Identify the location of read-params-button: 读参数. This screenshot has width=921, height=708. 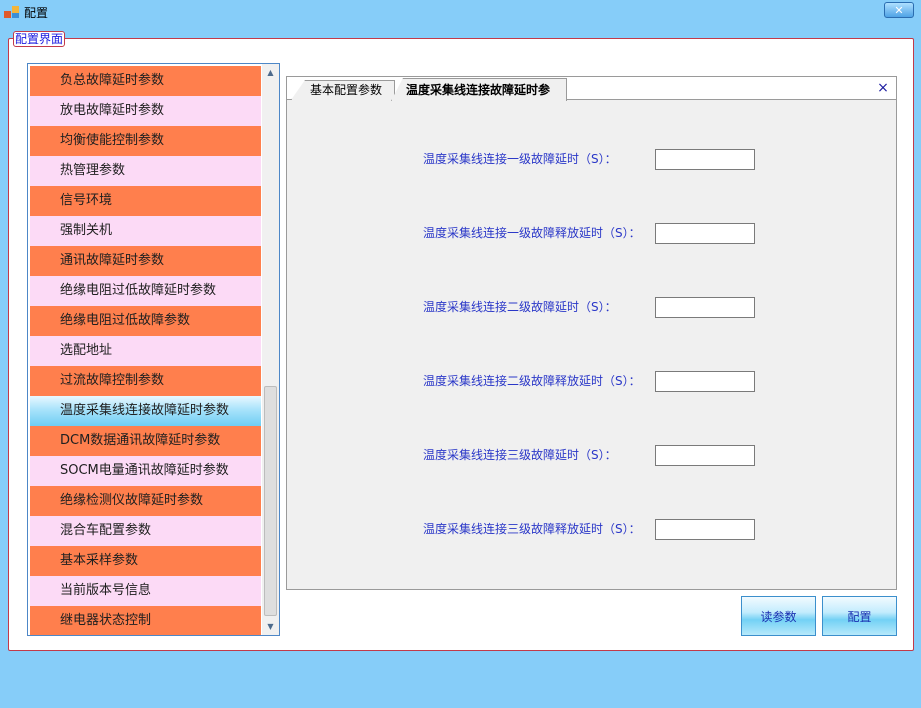
(778, 616).